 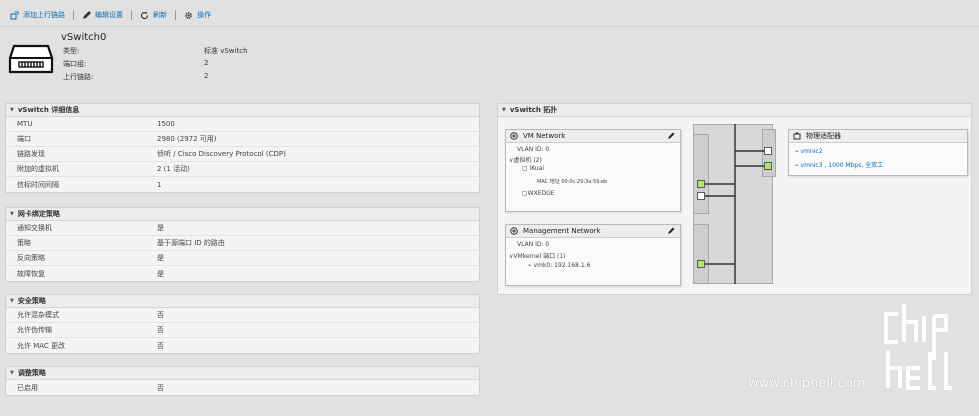 I want to click on table-row: 已启用 否, so click(x=242, y=387).